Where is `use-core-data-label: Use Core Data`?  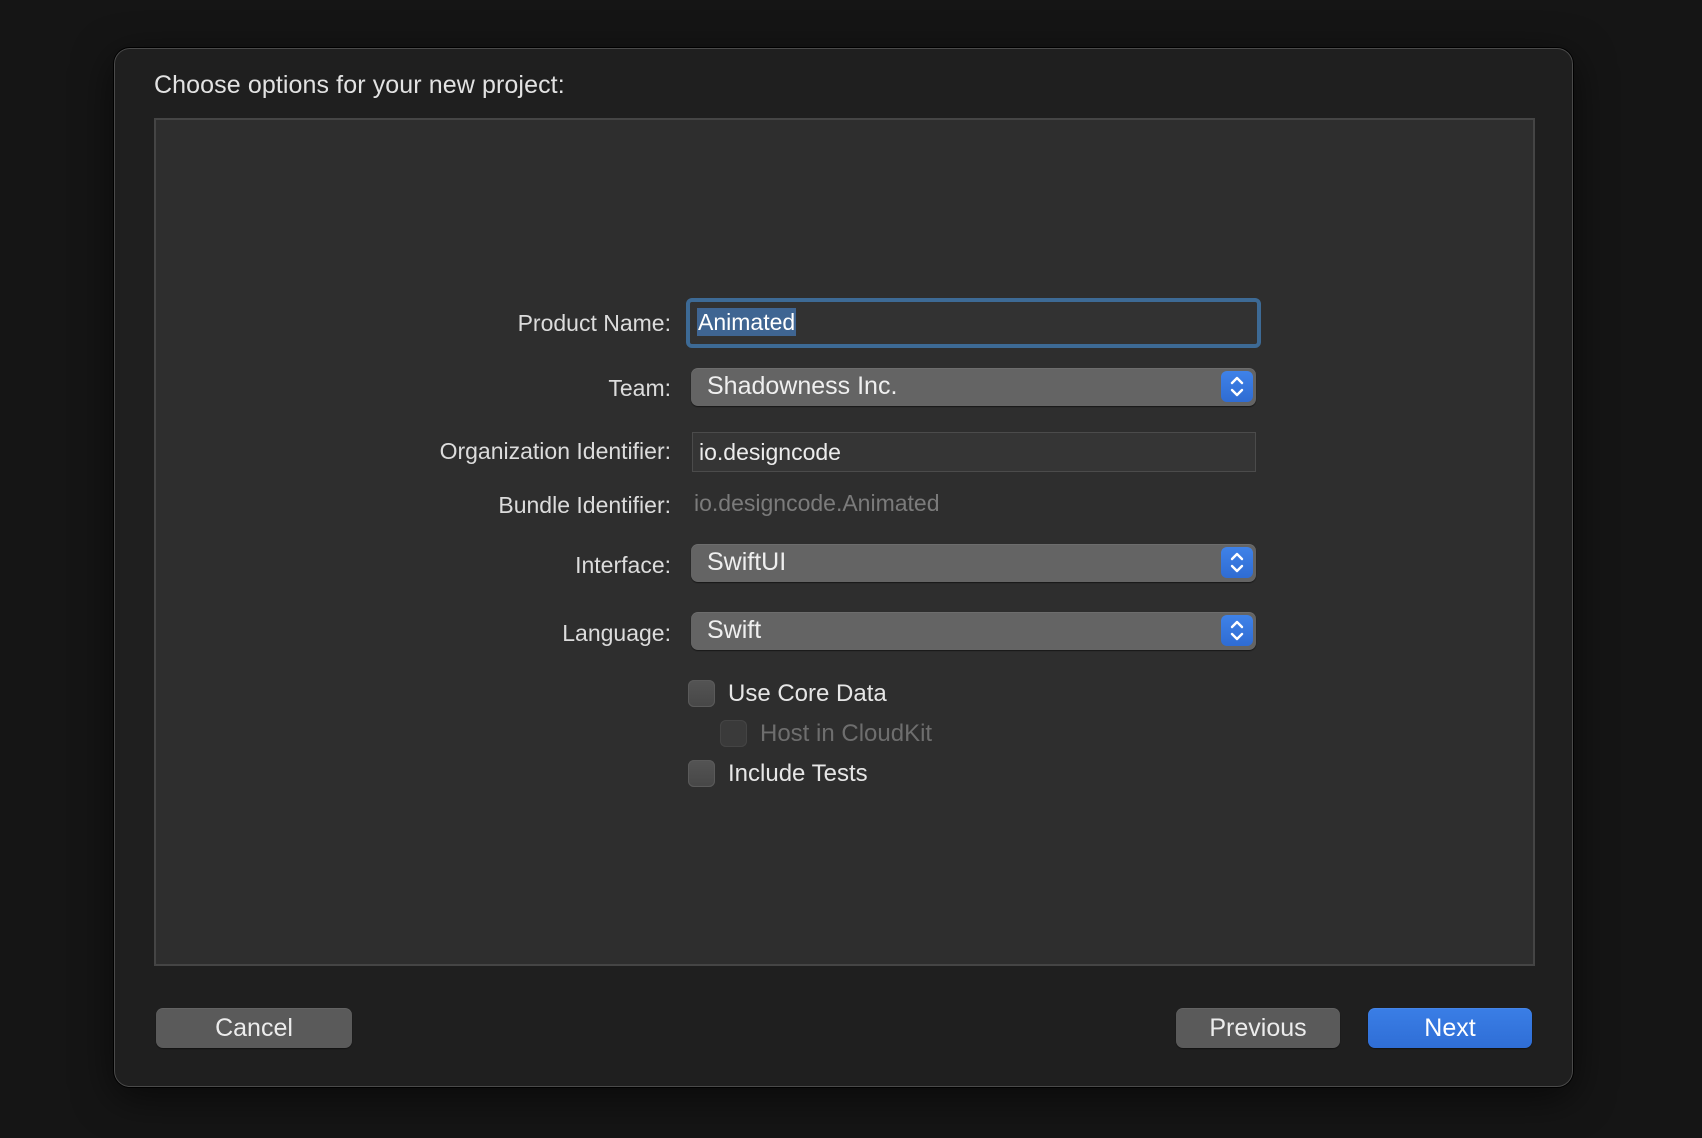 use-core-data-label: Use Core Data is located at coordinates (807, 694).